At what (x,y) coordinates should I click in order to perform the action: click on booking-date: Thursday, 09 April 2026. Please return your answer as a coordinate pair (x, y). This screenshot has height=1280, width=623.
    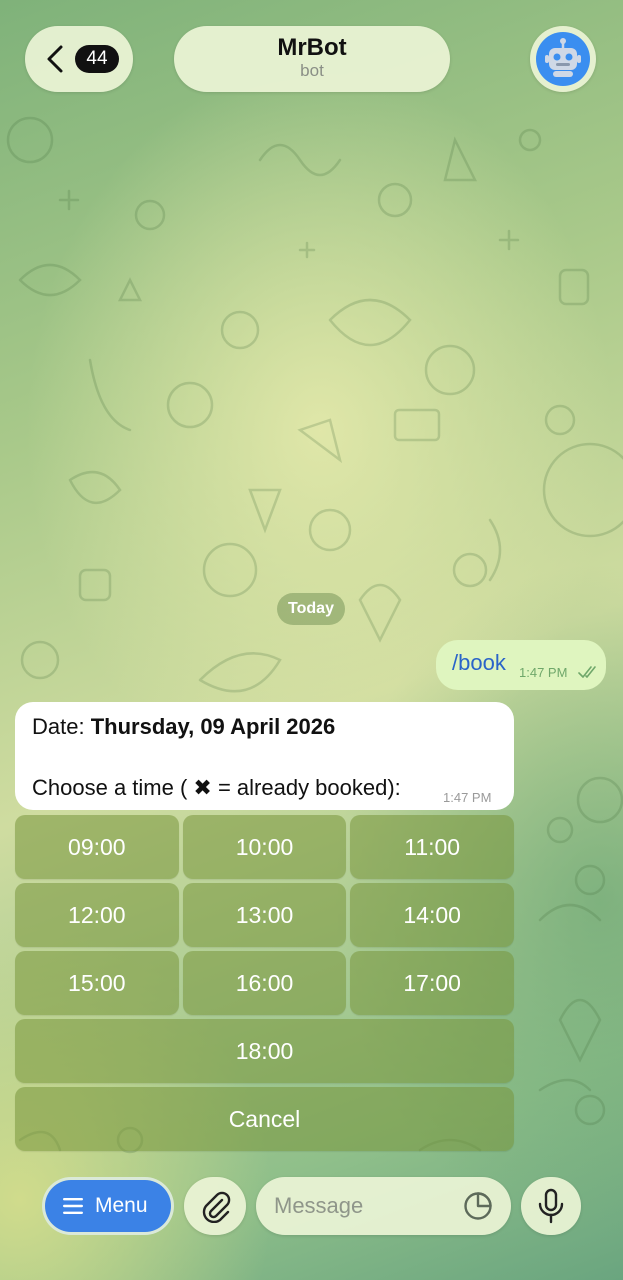
    Looking at the image, I should click on (213, 726).